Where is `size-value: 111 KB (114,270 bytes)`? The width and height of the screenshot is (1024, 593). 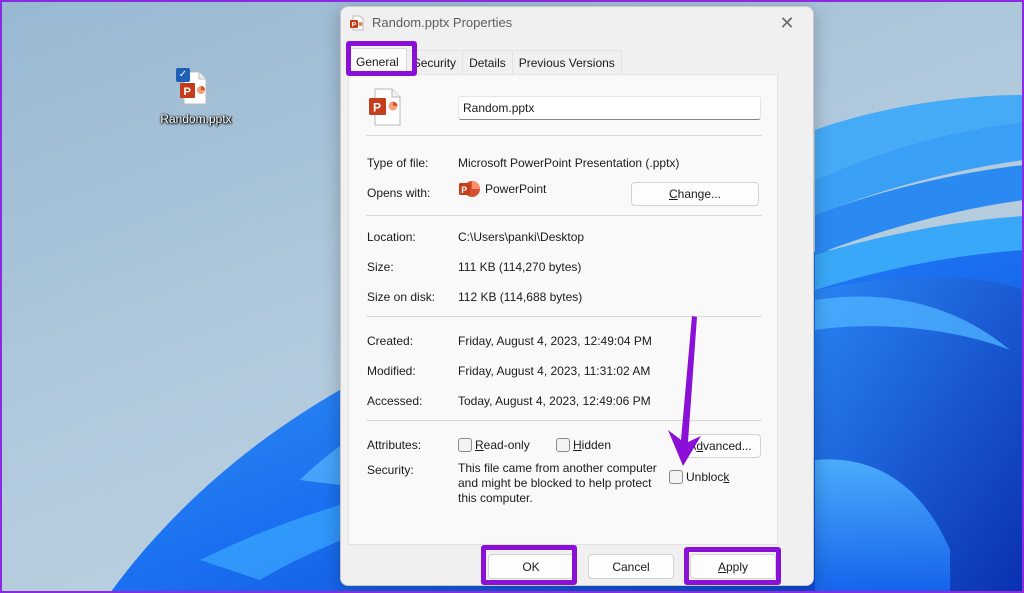
size-value: 111 KB (114,270 bytes) is located at coordinates (520, 267).